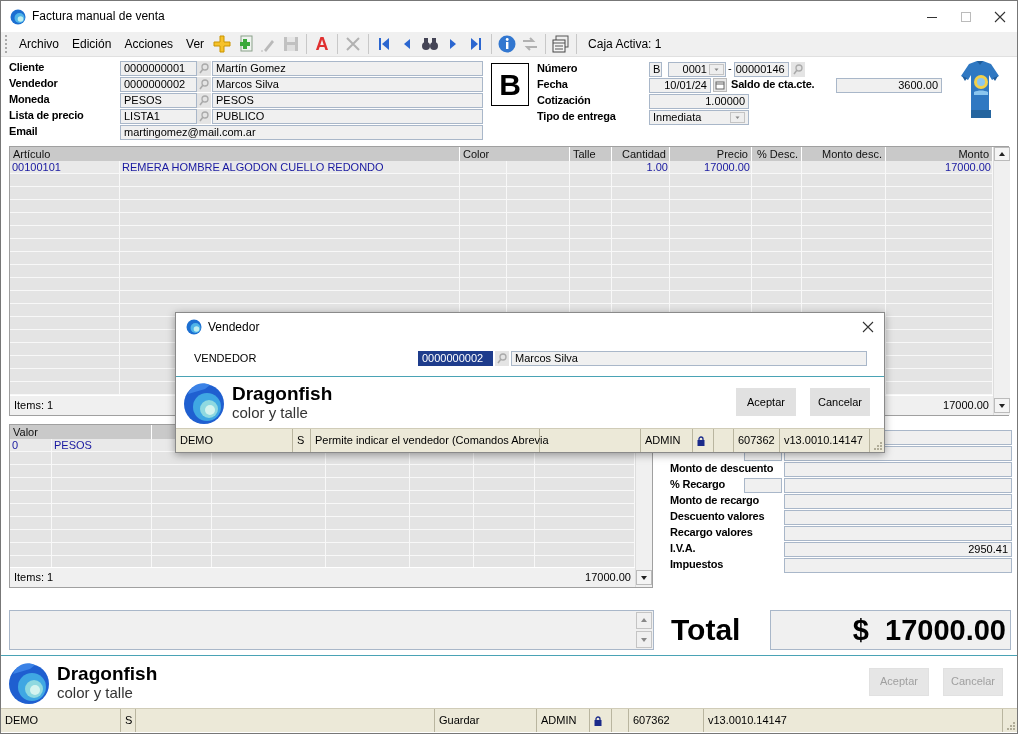 The height and width of the screenshot is (734, 1018). I want to click on calendar-button, so click(720, 85).